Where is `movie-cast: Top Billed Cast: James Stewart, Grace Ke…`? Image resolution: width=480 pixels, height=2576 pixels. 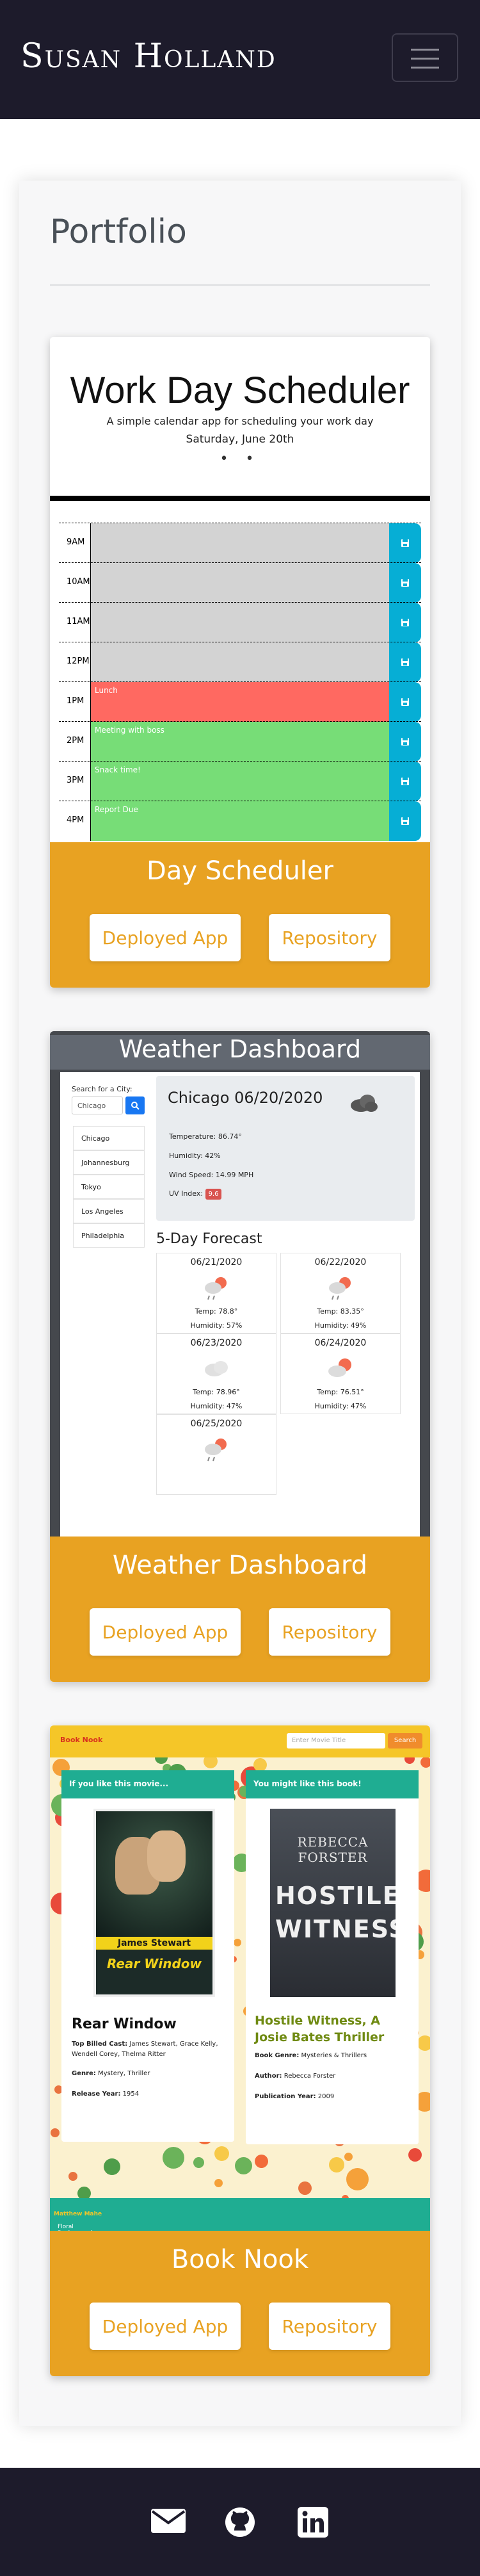 movie-cast: Top Billed Cast: James Stewart, Grace Ke… is located at coordinates (145, 2049).